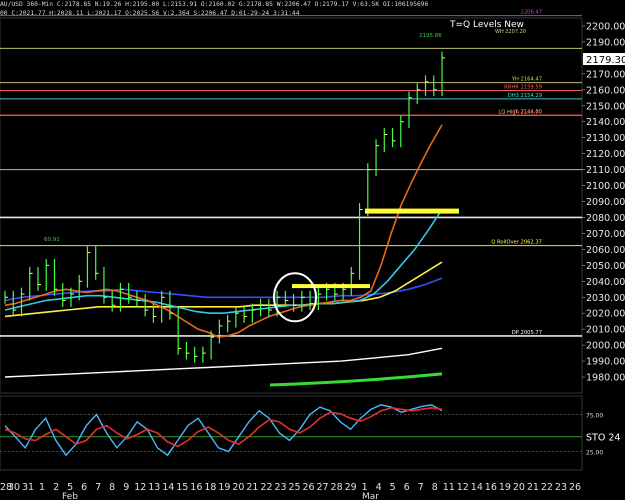  I want to click on y-tick-label: 2190.00, so click(605, 42).